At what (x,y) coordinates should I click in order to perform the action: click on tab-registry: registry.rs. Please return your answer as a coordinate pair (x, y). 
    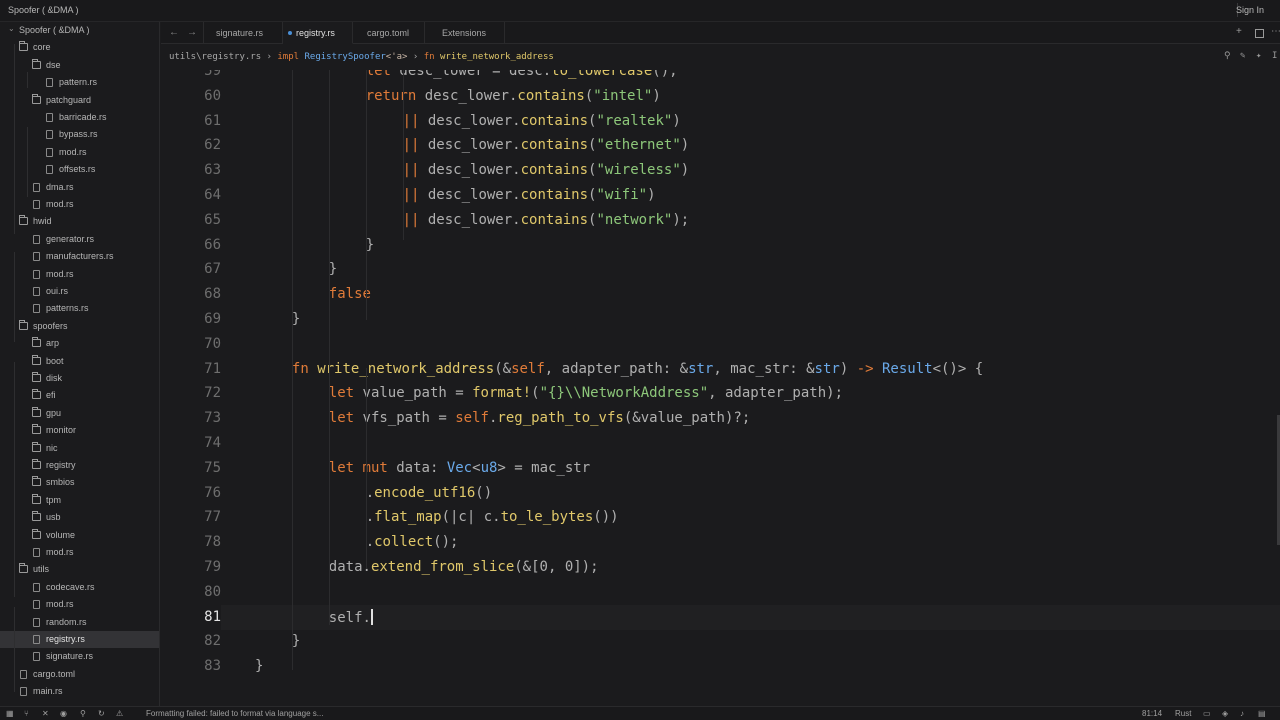
    Looking at the image, I should click on (318, 33).